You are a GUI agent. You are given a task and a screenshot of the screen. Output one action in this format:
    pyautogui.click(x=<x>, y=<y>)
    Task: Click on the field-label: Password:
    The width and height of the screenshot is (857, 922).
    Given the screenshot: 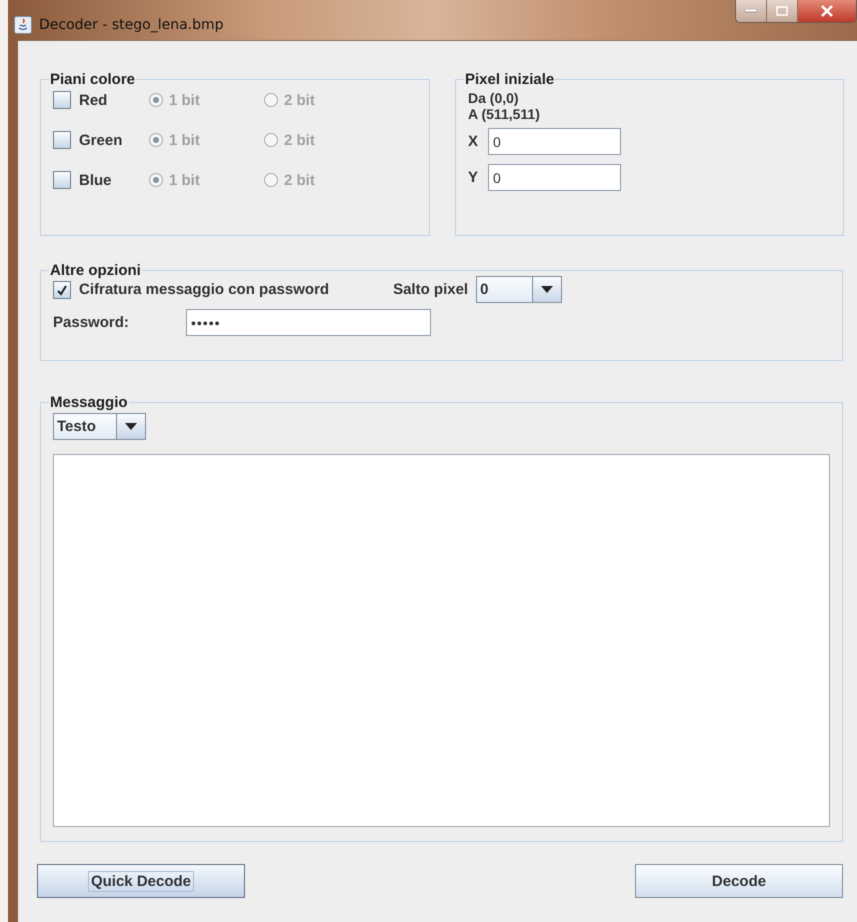 What is the action you would take?
    pyautogui.click(x=91, y=322)
    